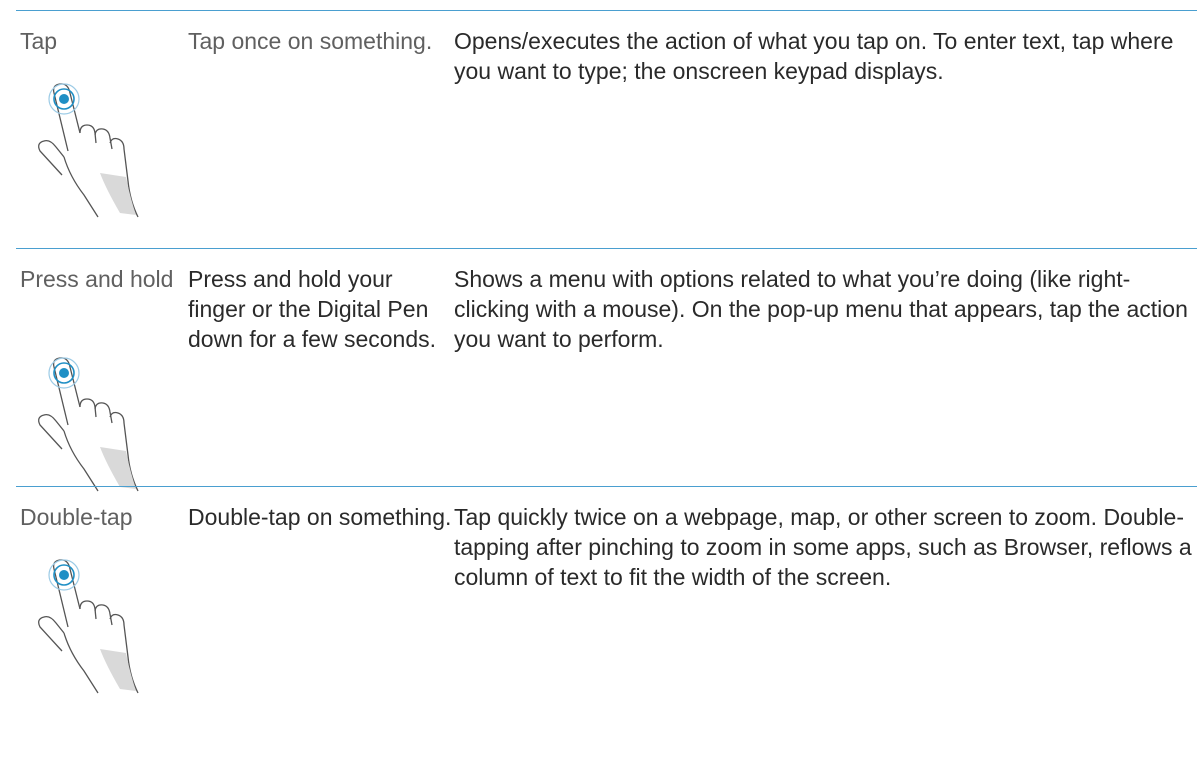 The width and height of the screenshot is (1197, 759). Describe the element at coordinates (97, 279) in the screenshot. I see `gesture-name: Press and hold` at that location.